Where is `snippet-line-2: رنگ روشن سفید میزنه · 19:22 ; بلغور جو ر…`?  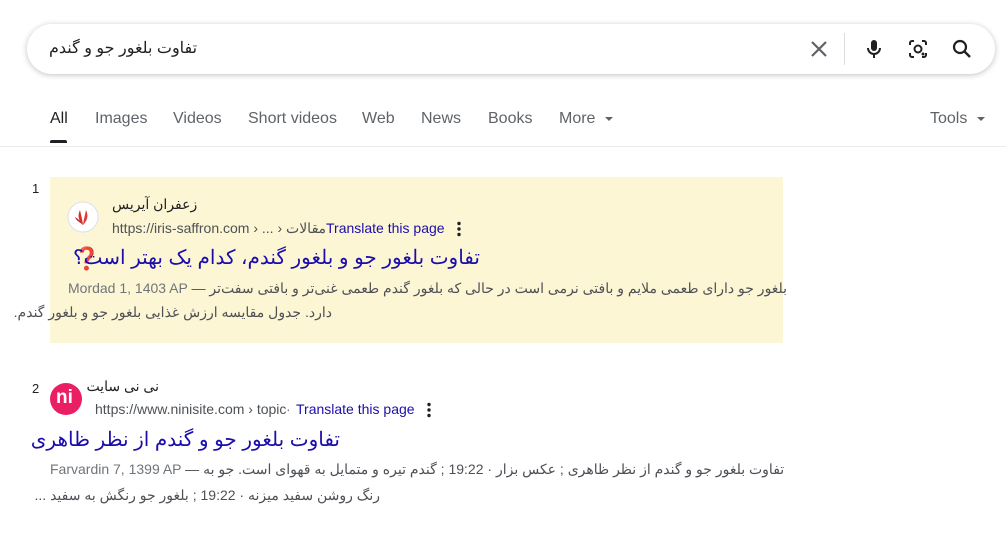
snippet-line-2: رنگ روشن سفید میزنه · 19:22 ; بلغور جو ر… is located at coordinates (207, 495).